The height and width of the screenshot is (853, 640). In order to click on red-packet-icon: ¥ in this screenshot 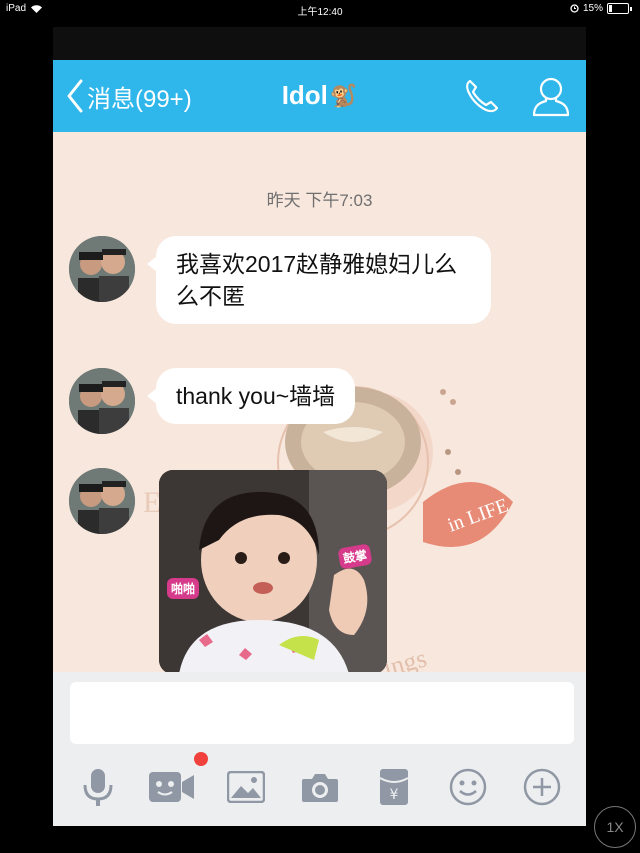, I will do `click(394, 787)`.